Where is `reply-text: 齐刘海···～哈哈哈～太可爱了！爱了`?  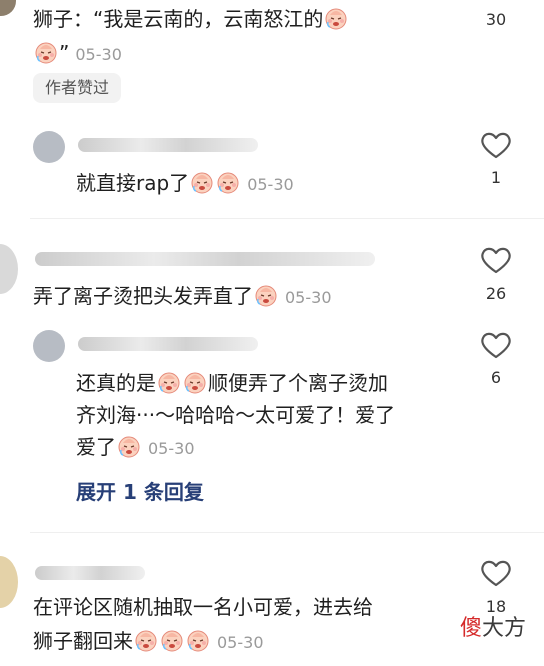 reply-text: 齐刘海···～哈哈哈～太可爱了！爱了 is located at coordinates (236, 415).